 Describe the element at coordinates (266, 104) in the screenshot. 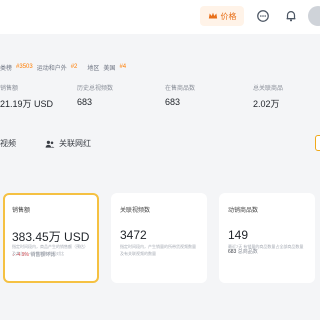

I see `stat-value: 2.02万` at that location.